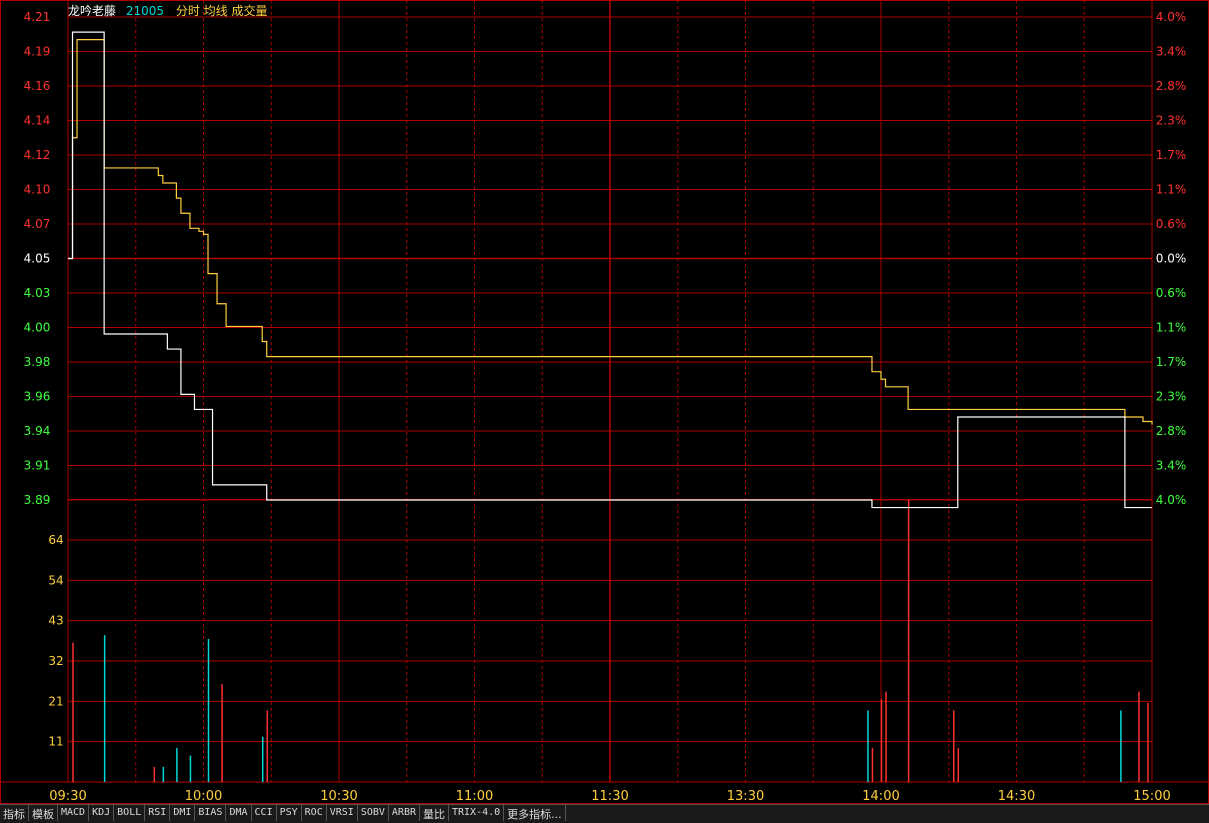  What do you see at coordinates (37, 259) in the screenshot?
I see `price-tick-label: 4.05` at bounding box center [37, 259].